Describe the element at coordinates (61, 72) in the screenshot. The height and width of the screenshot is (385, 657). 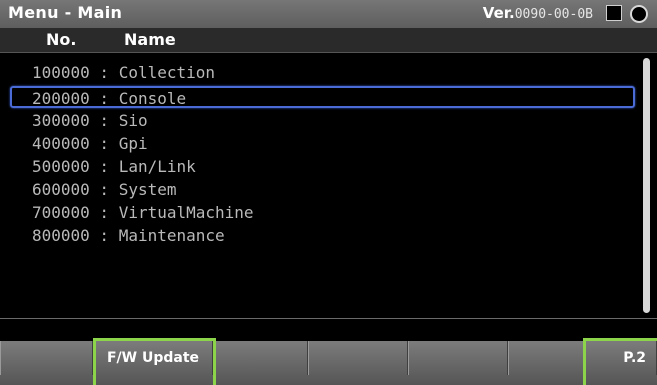
I see `item-code: 100000` at that location.